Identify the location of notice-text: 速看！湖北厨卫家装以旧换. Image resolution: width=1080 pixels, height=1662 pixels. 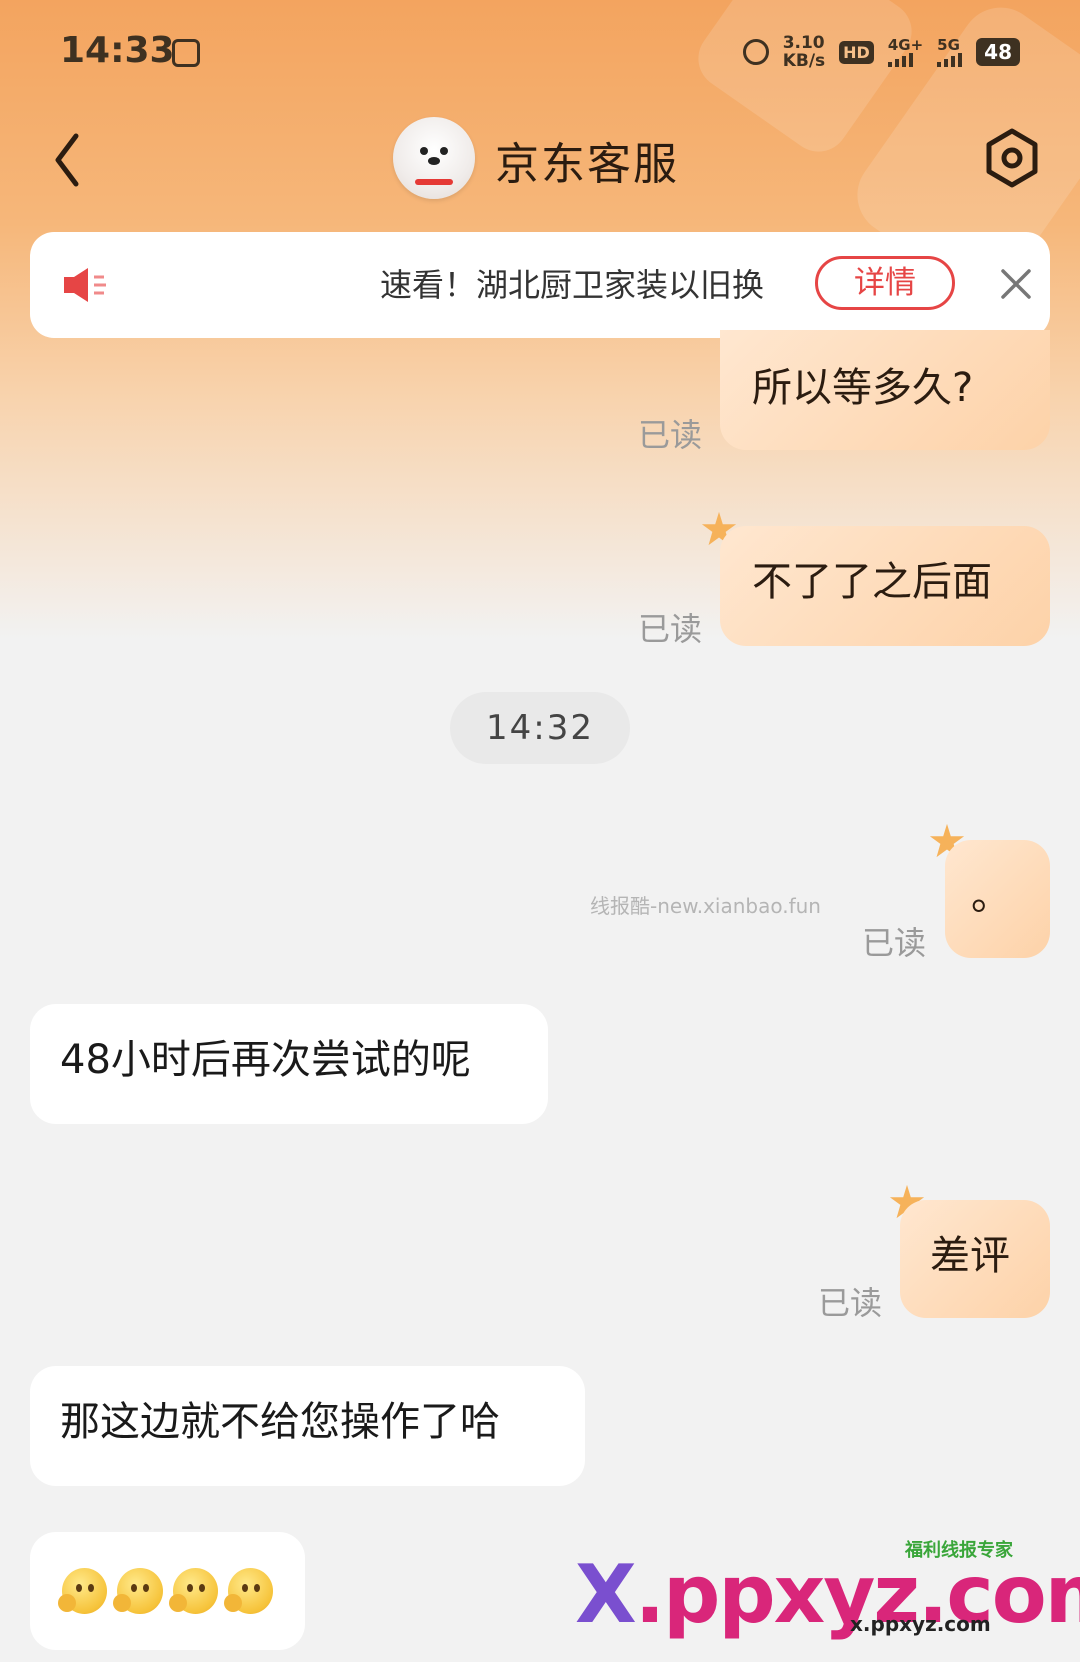
(585, 283).